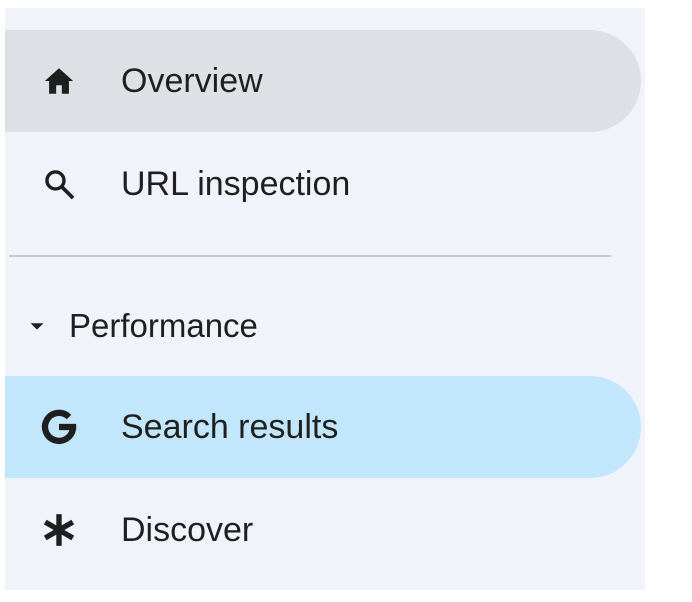 This screenshot has width=692, height=602. I want to click on section-title: Performance, so click(163, 325).